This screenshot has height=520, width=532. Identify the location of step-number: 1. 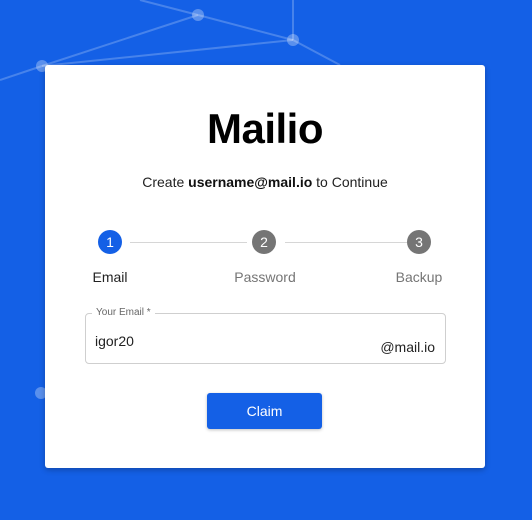
(110, 242).